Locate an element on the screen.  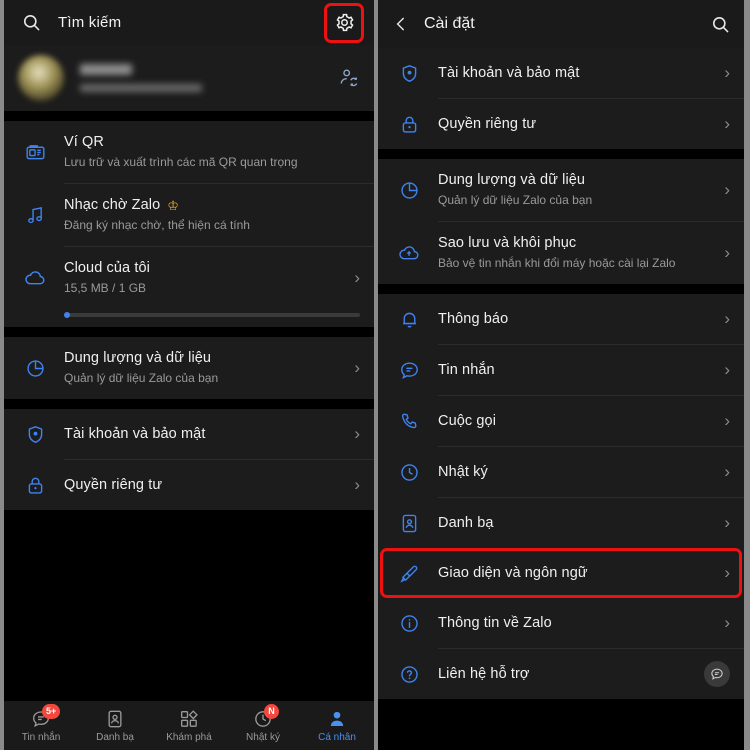
clock-icon is located at coordinates (409, 472).